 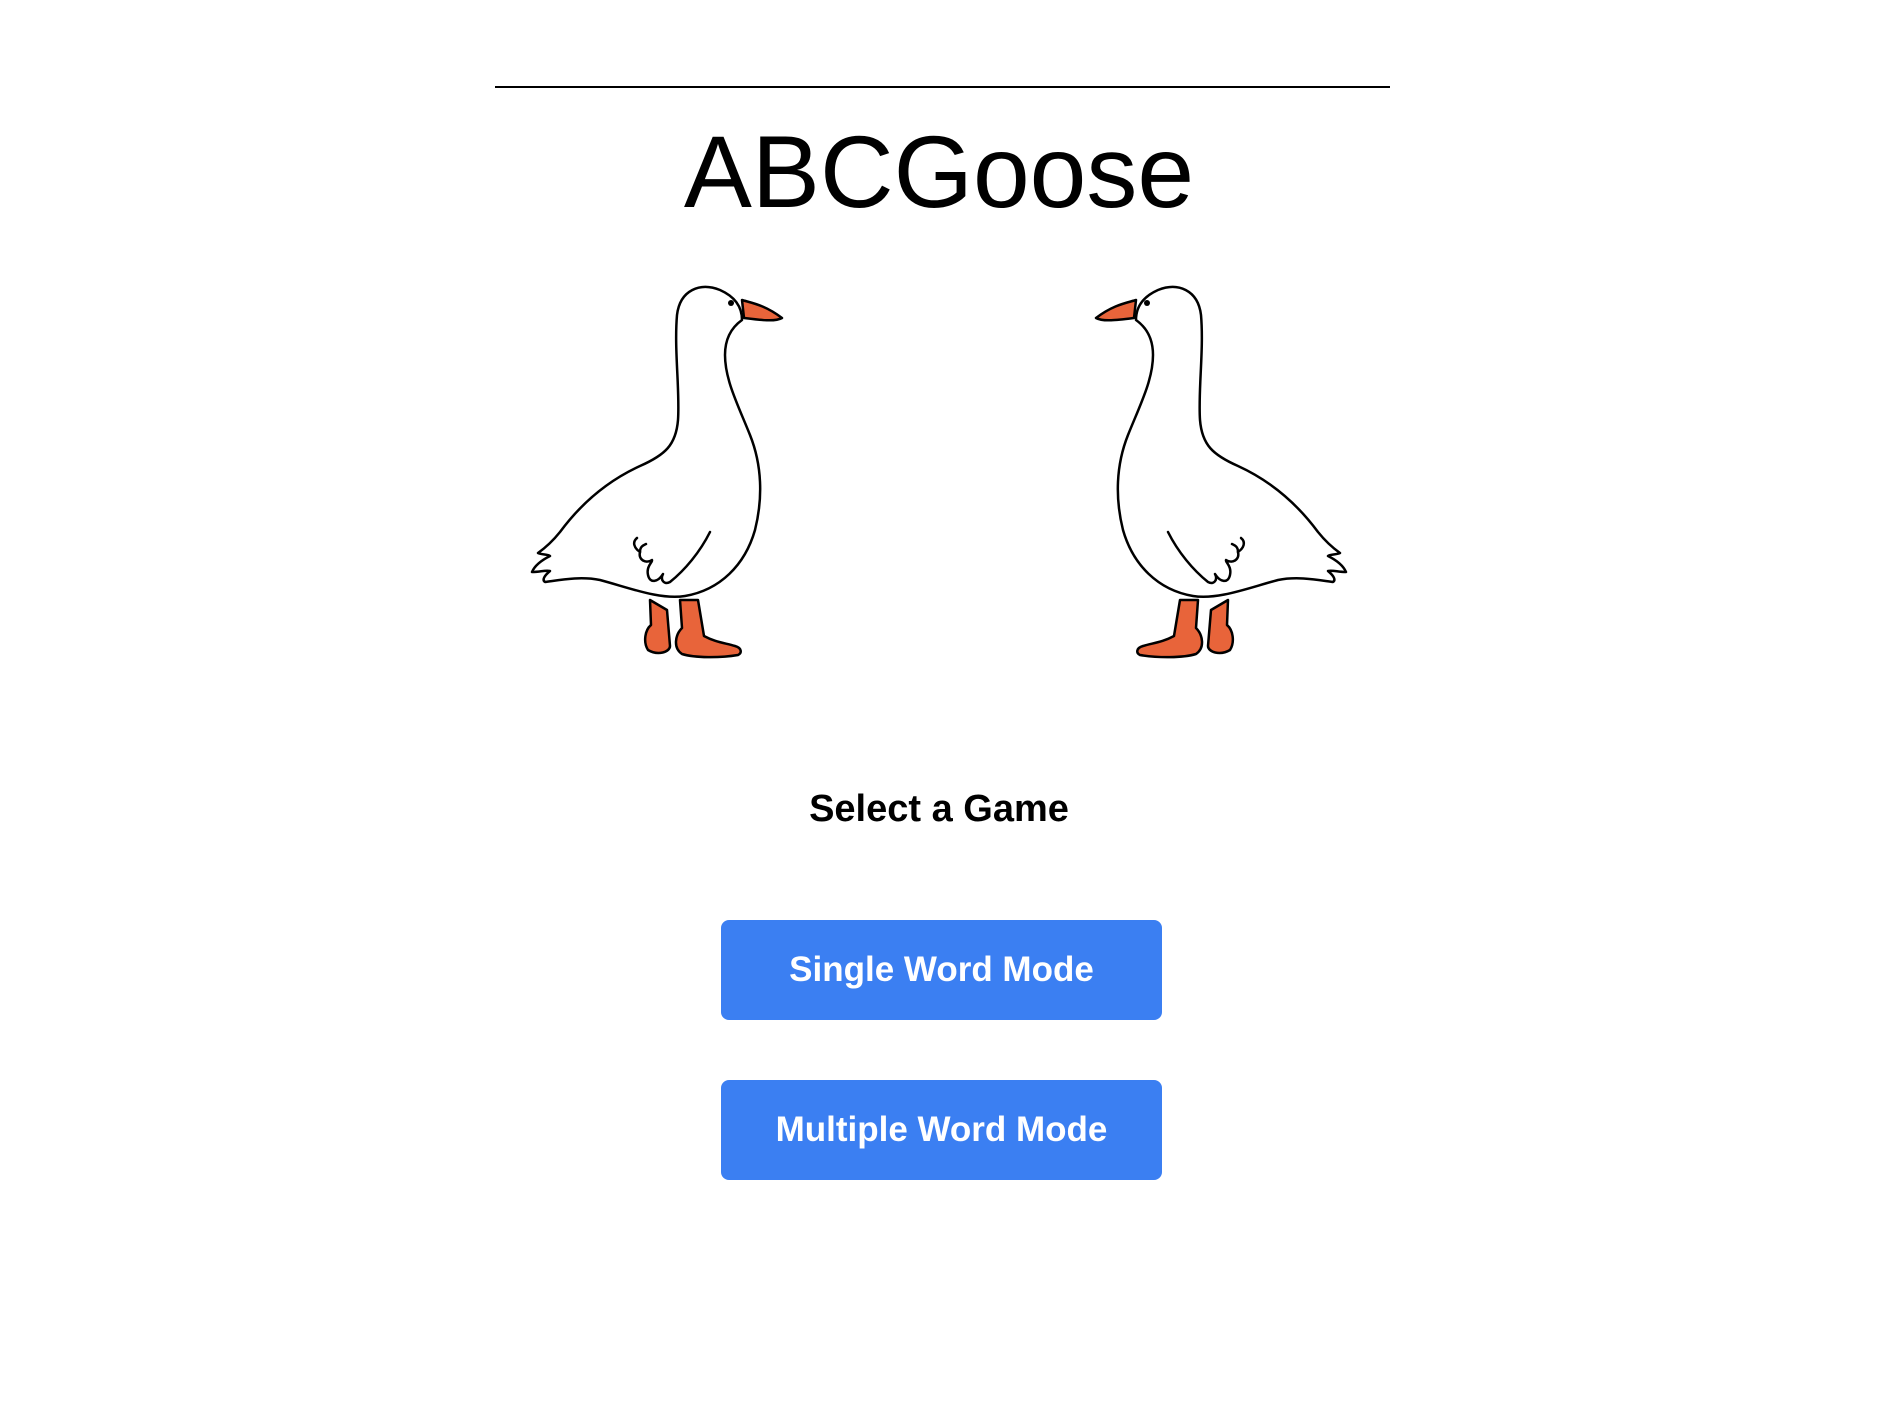 I want to click on single-word-mode-button: Single Word Mode, so click(x=941, y=970).